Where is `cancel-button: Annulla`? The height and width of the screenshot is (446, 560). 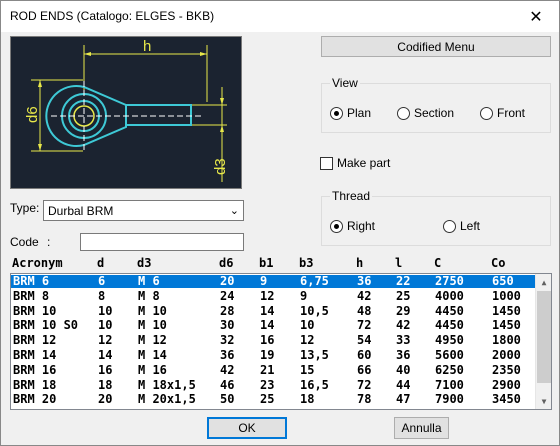
cancel-button: Annulla is located at coordinates (421, 428).